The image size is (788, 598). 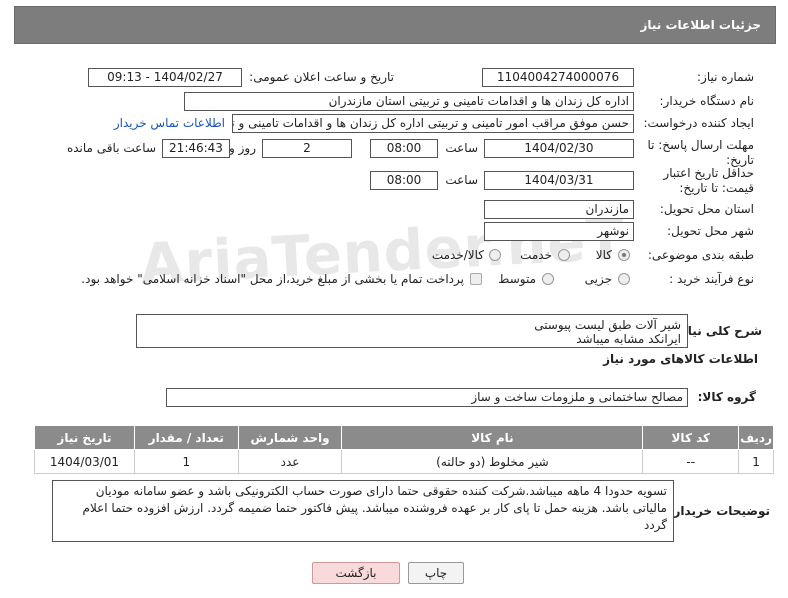 What do you see at coordinates (517, 279) in the screenshot?
I see `process-option-medium: متوسط` at bounding box center [517, 279].